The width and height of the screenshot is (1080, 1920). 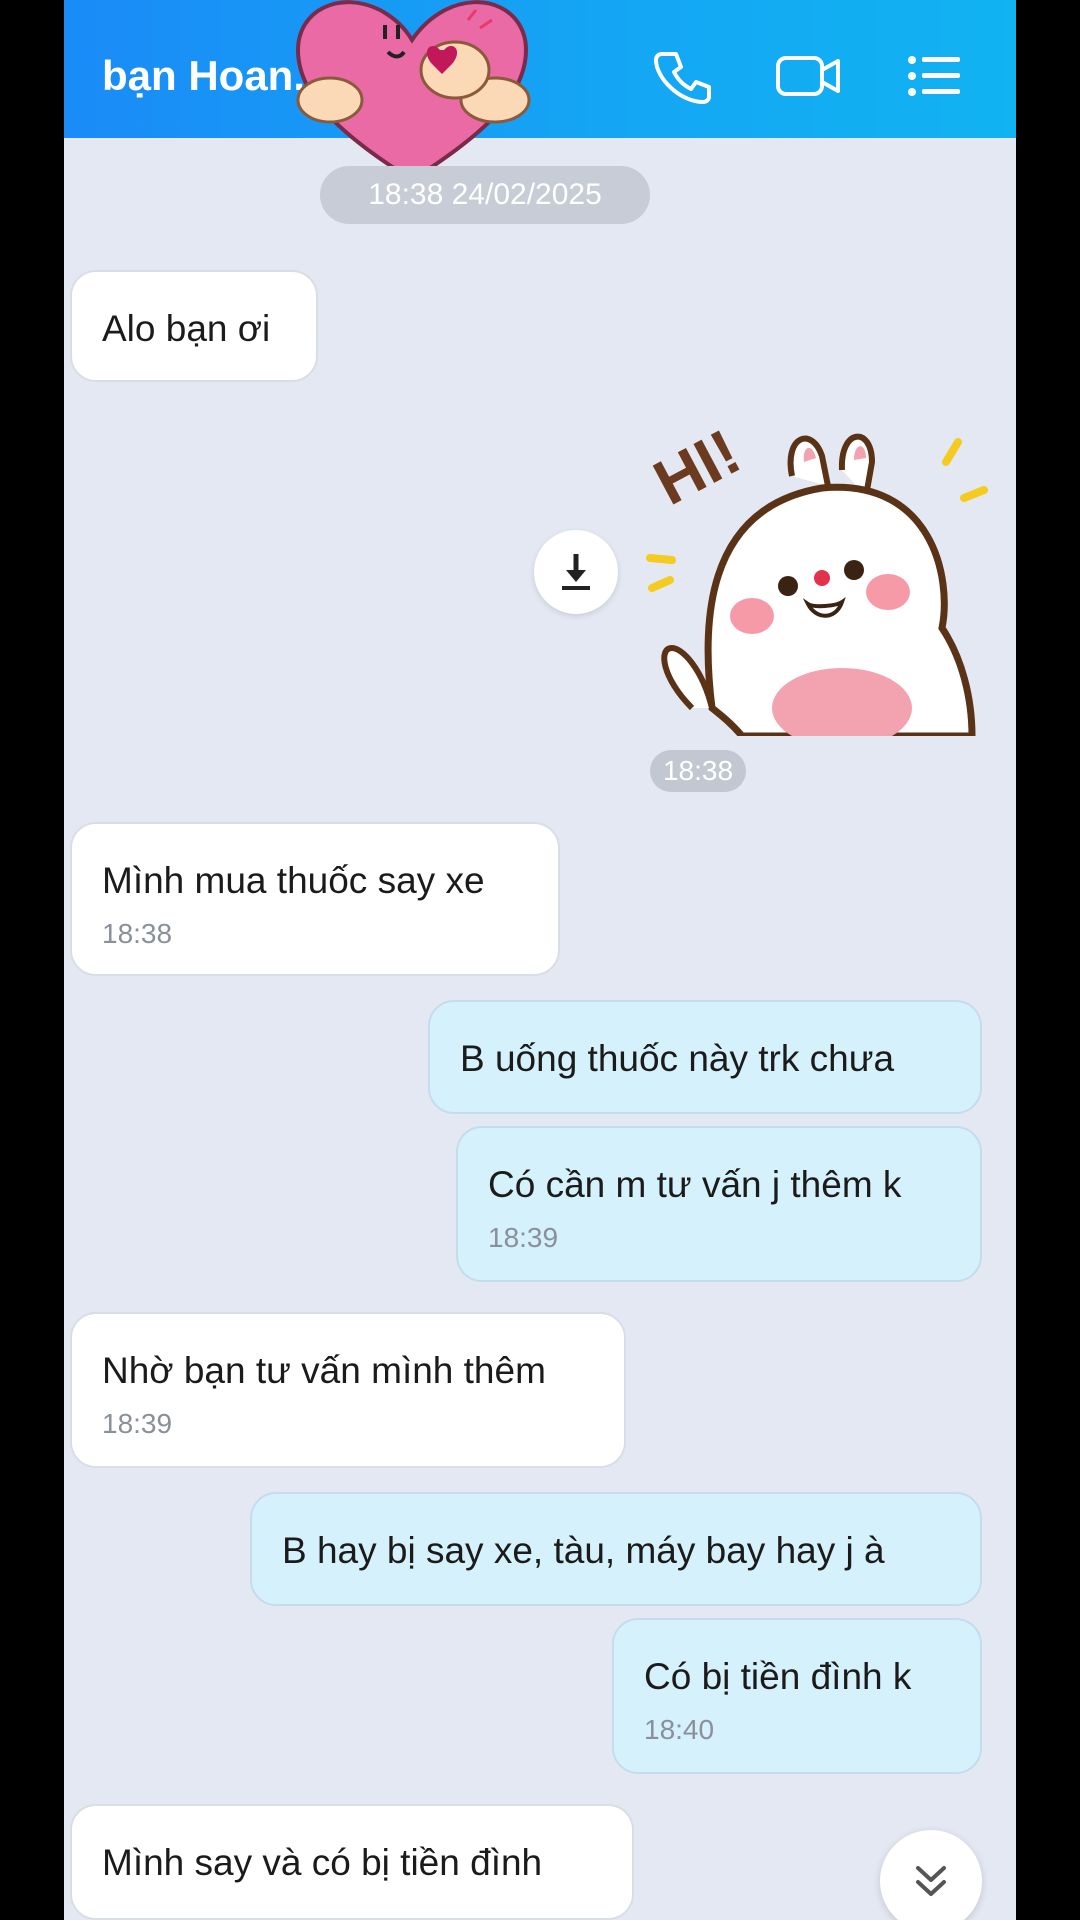 What do you see at coordinates (583, 1550) in the screenshot?
I see `message-text: B hay bị say xe, tàu, máy bay hay j à` at bounding box center [583, 1550].